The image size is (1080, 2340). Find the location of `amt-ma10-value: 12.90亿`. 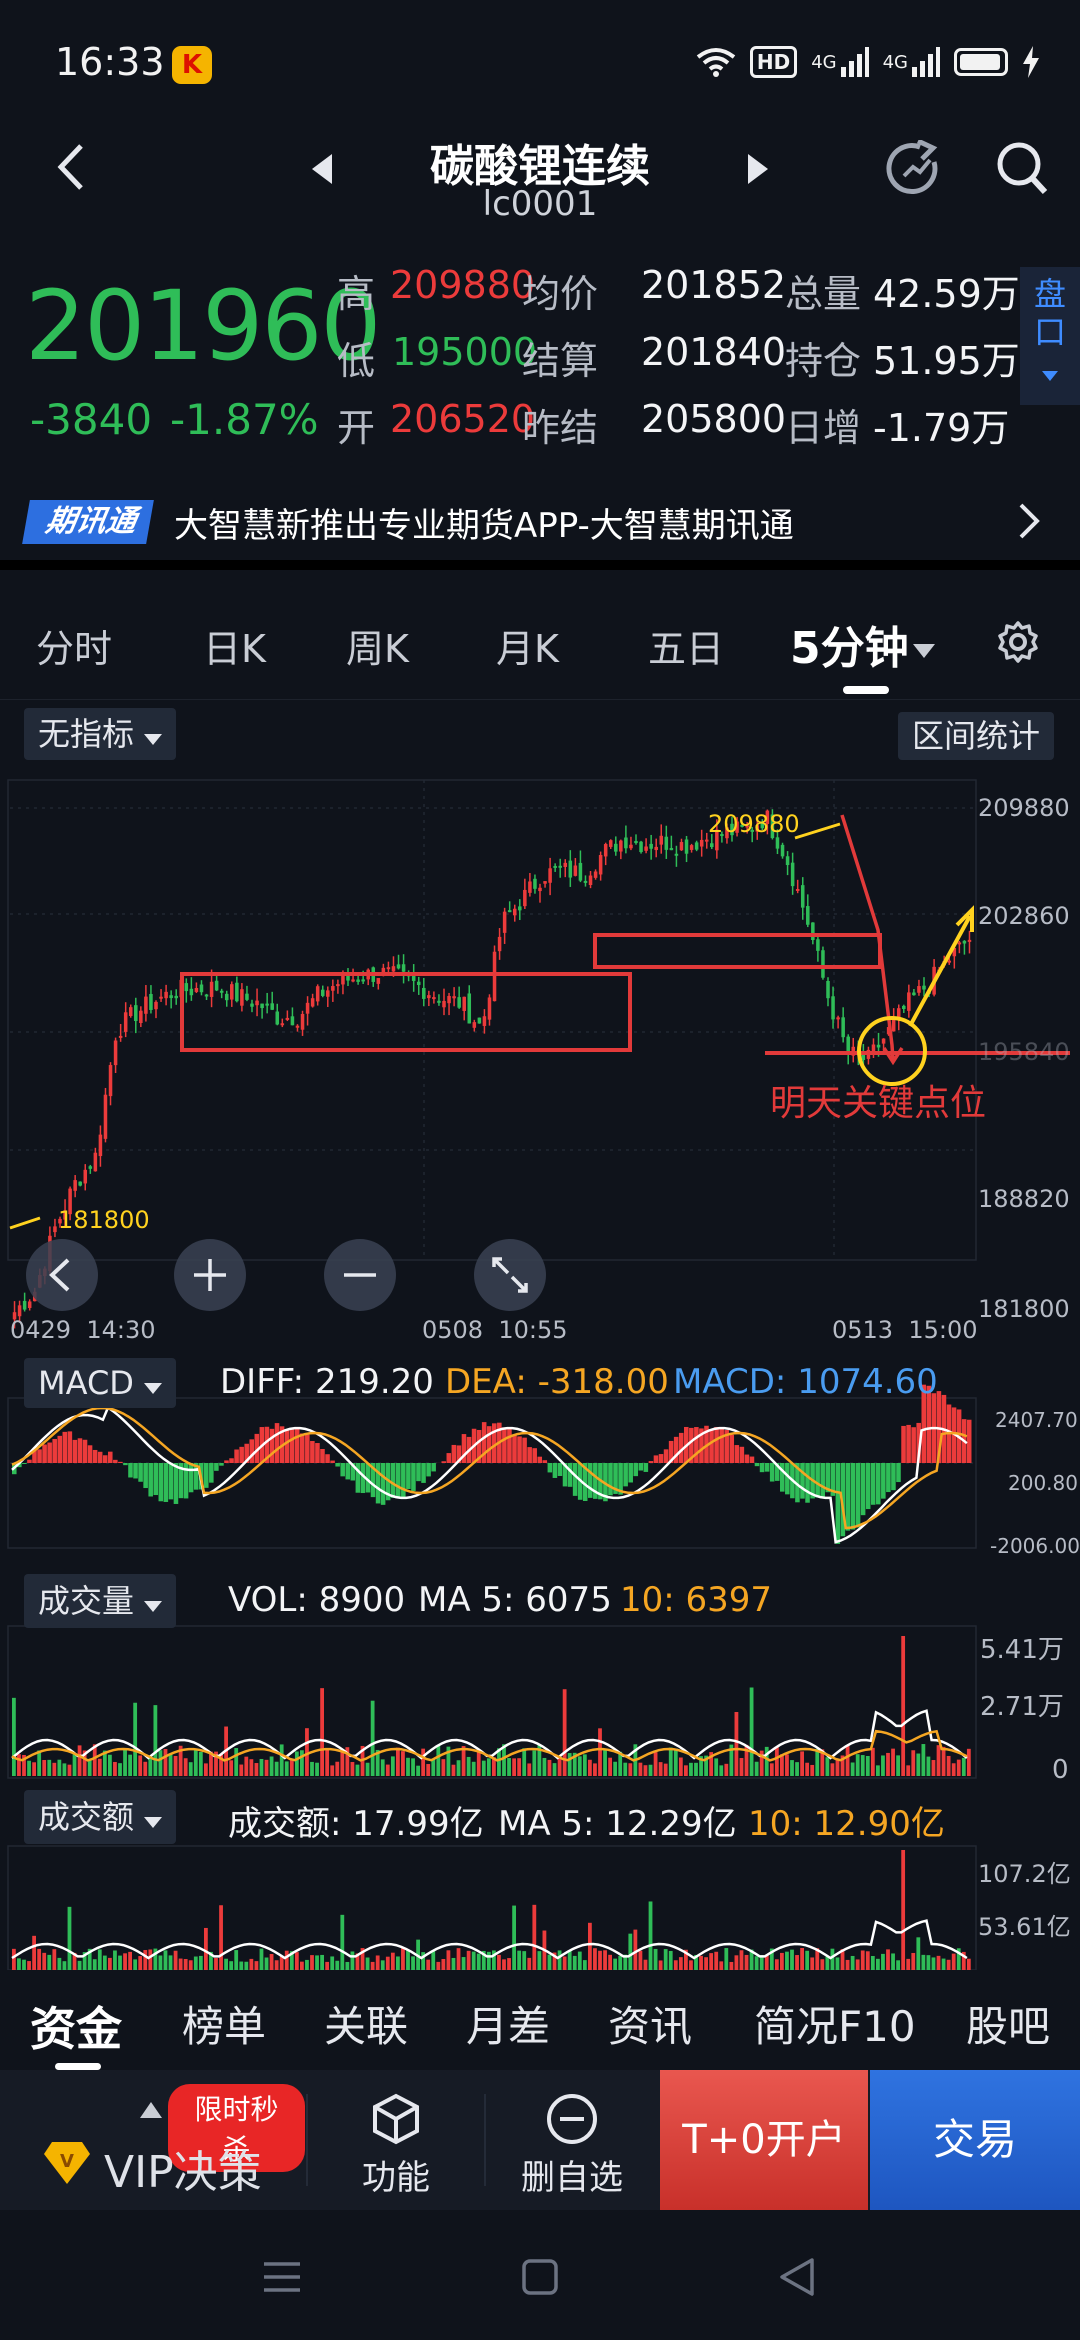

amt-ma10-value: 12.90亿 is located at coordinates (879, 1824).